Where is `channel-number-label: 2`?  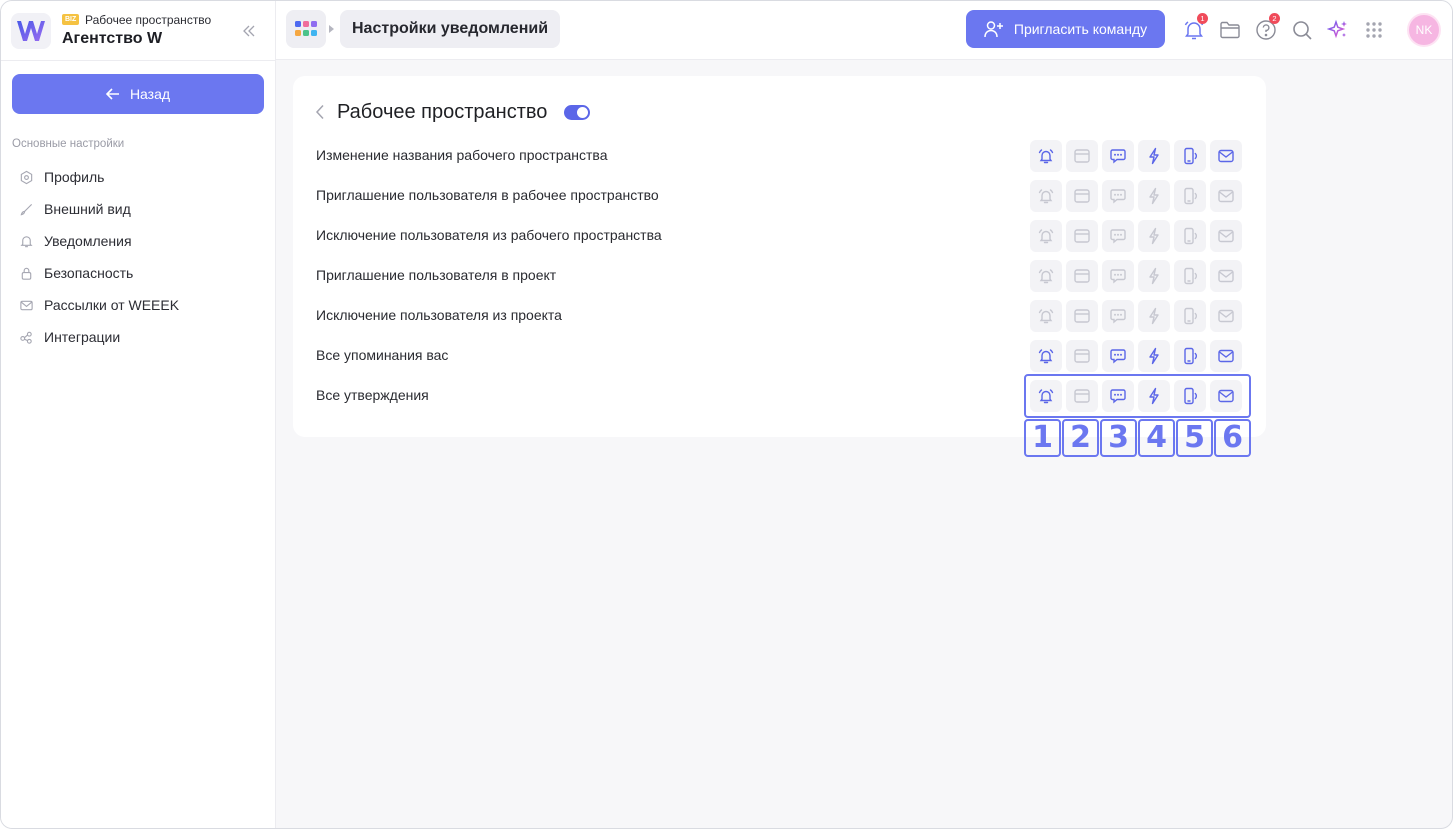 channel-number-label: 2 is located at coordinates (1080, 438).